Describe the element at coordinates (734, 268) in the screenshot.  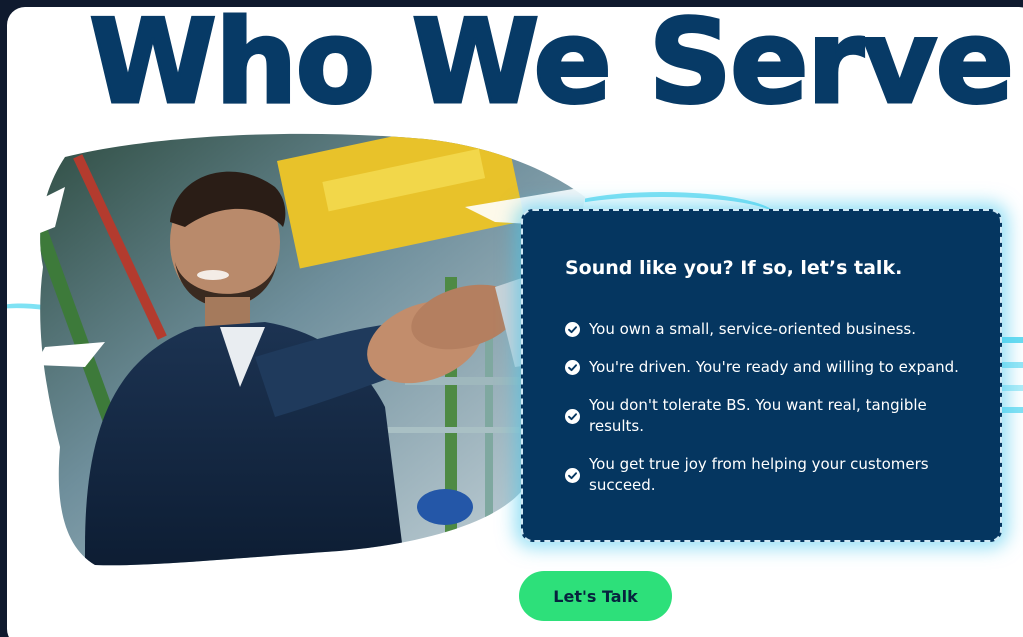
I see `qualifier-heading: Sound like you? If so, let’s talk.` at that location.